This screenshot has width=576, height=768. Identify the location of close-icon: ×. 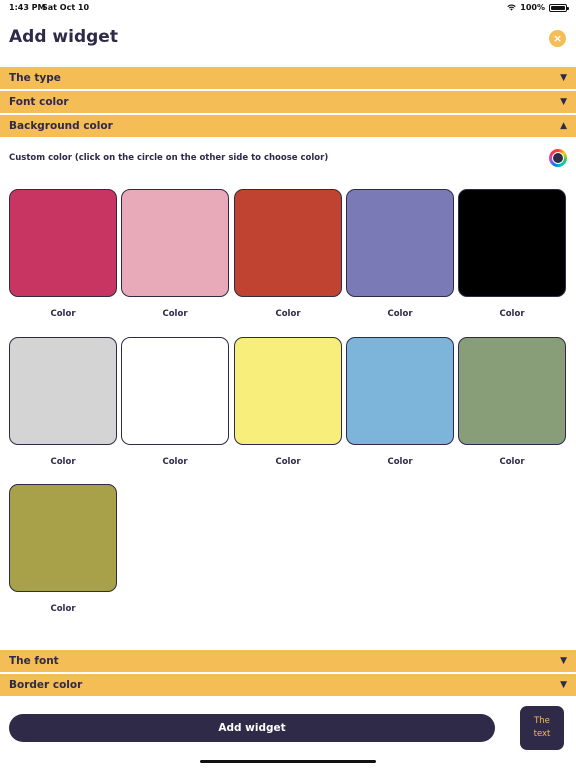
(557, 38).